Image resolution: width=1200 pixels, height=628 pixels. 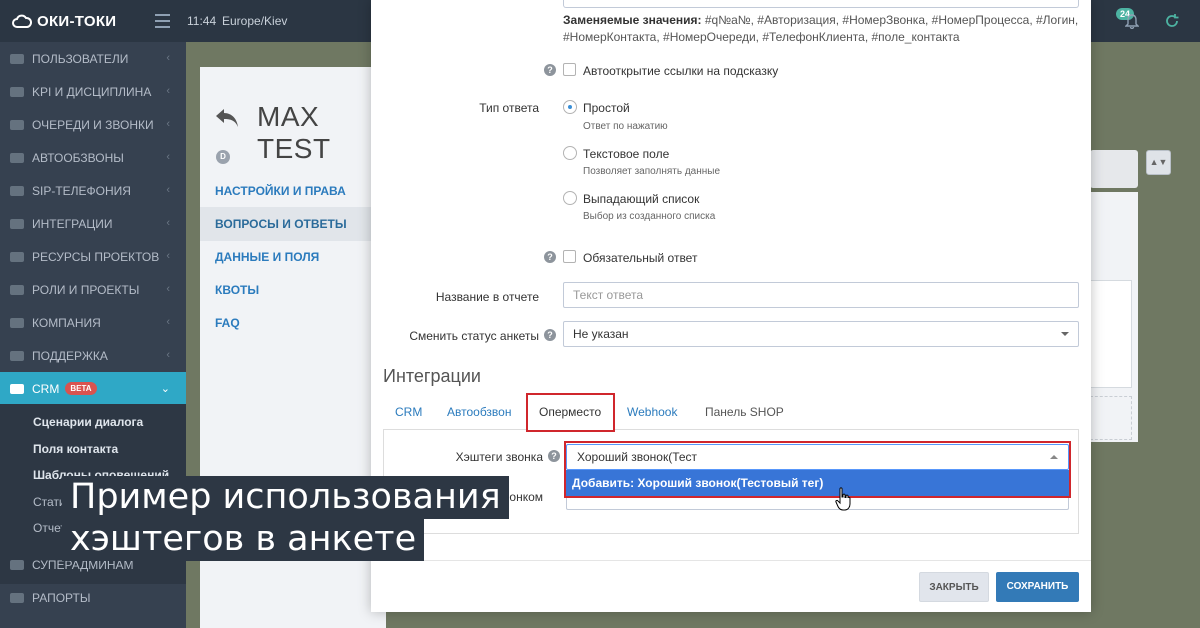 I want to click on hashtags-label: Хэштеги звонка, so click(x=499, y=457).